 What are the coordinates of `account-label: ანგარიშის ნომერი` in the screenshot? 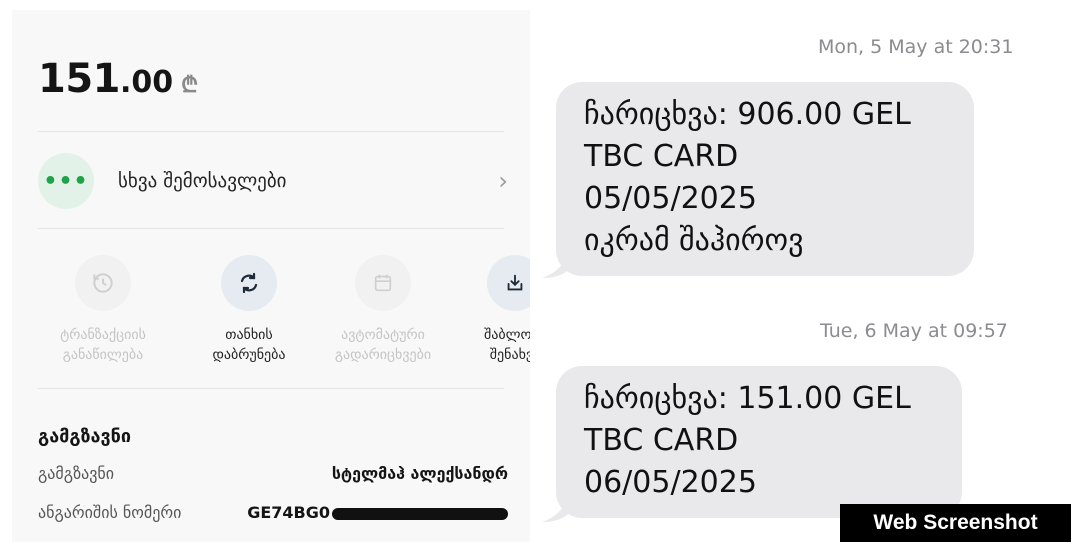 It's located at (110, 512).